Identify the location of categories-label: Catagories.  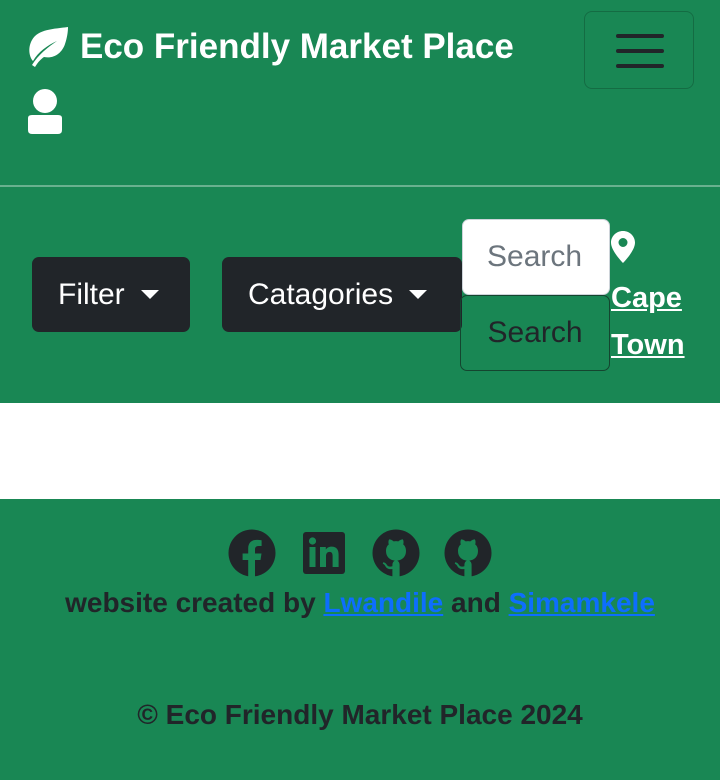
(321, 294).